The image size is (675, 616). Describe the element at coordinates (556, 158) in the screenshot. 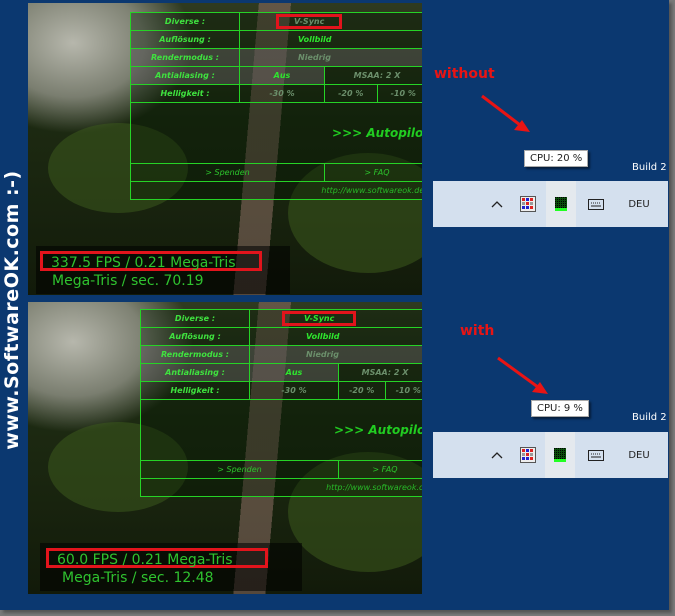

I see `cpu-tooltip: CPU: 20 %` at that location.